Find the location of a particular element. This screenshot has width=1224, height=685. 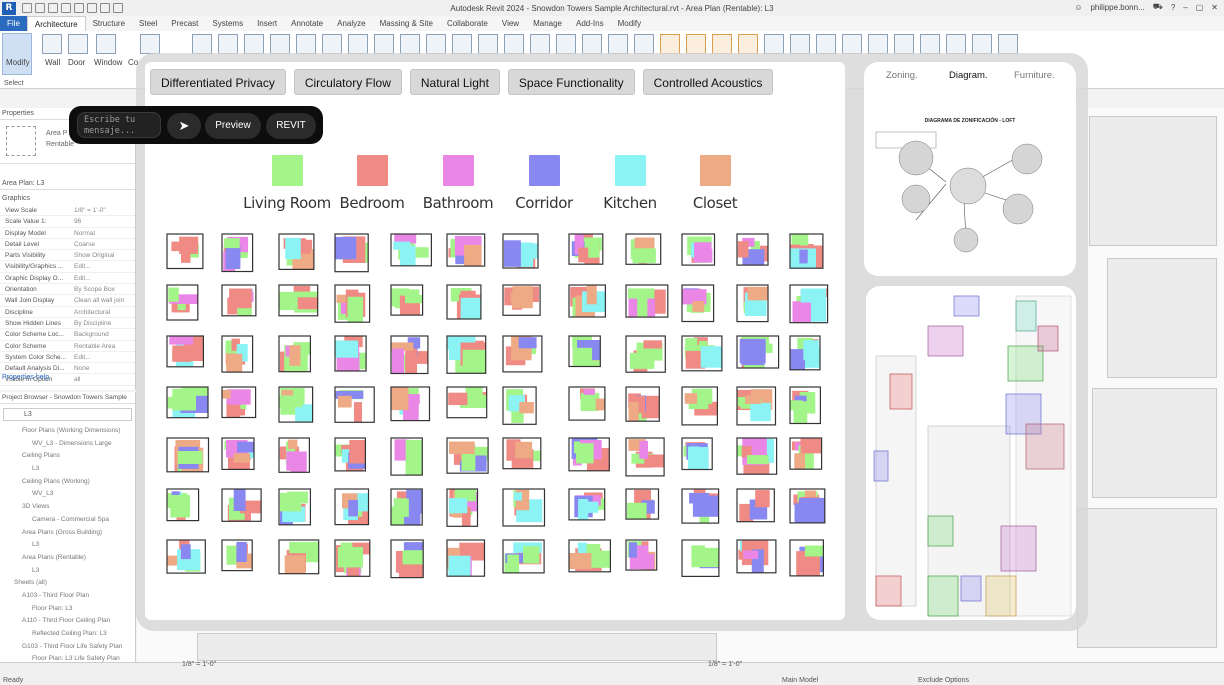

browser-item: Ceiling Plans (Working) is located at coordinates (67, 482).